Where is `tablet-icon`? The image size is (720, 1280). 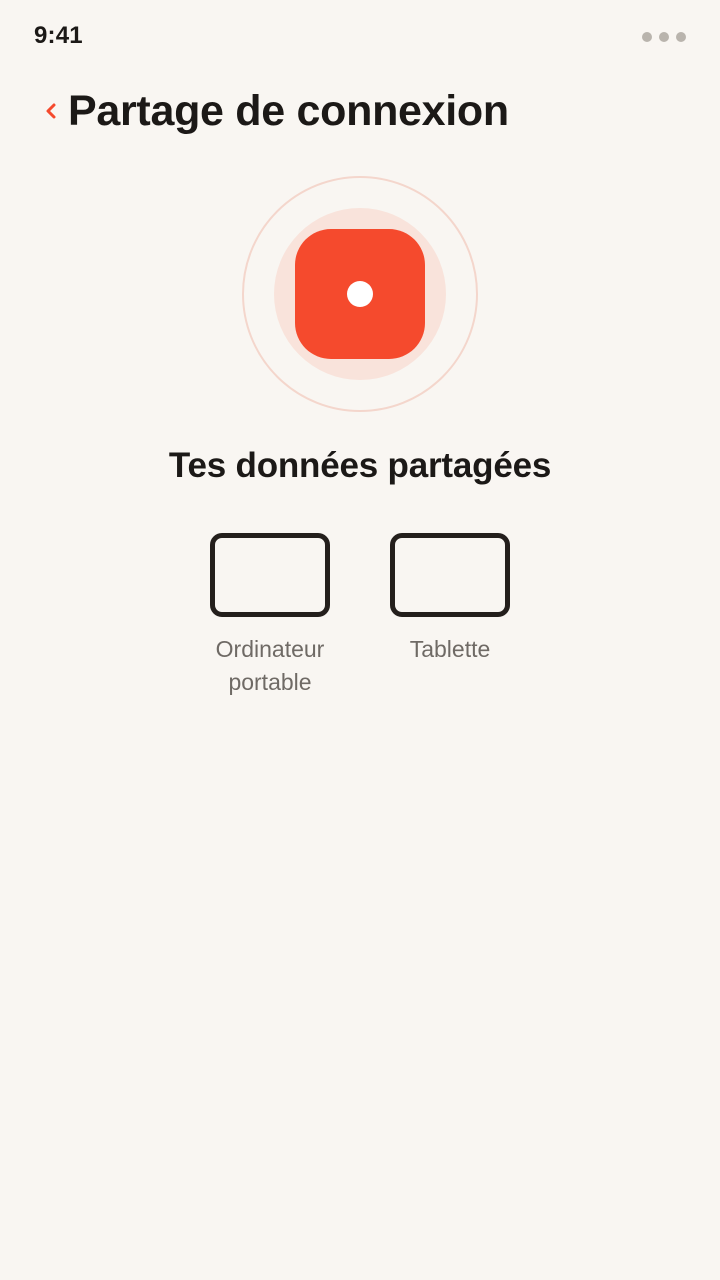
tablet-icon is located at coordinates (450, 575).